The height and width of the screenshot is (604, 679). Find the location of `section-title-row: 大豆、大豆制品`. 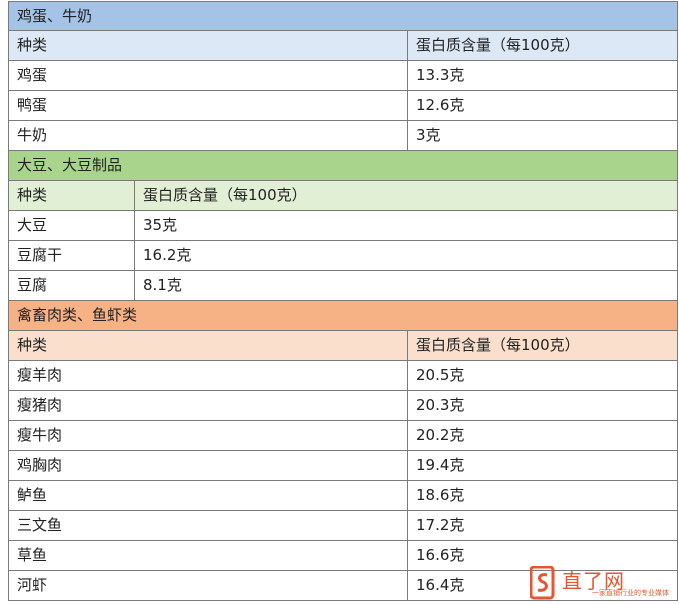

section-title-row: 大豆、大豆制品 is located at coordinates (343, 166).